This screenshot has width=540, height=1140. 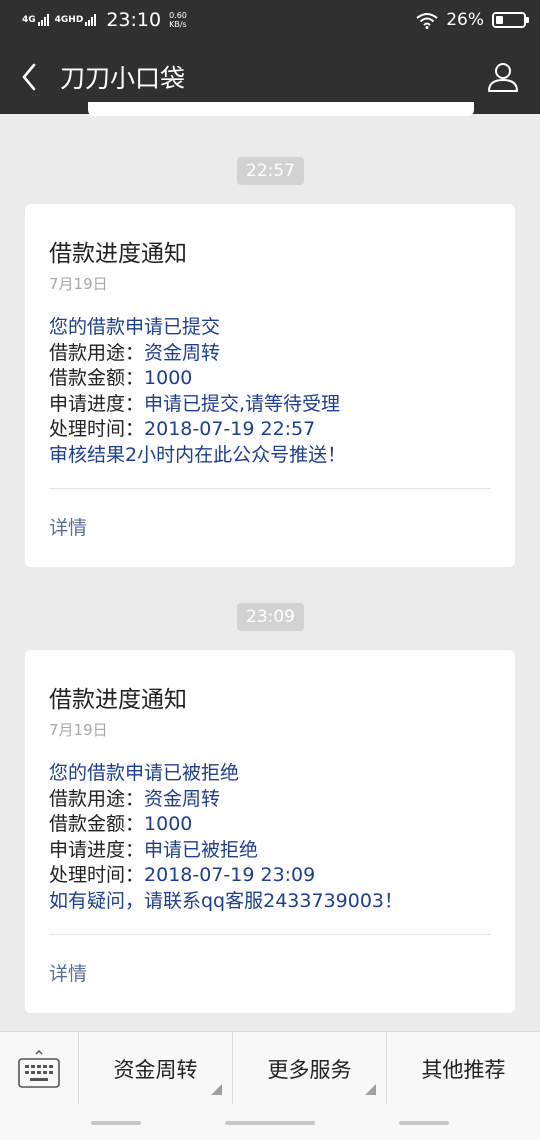 I want to click on row-value: 2018-07-19 23:09, so click(x=230, y=875).